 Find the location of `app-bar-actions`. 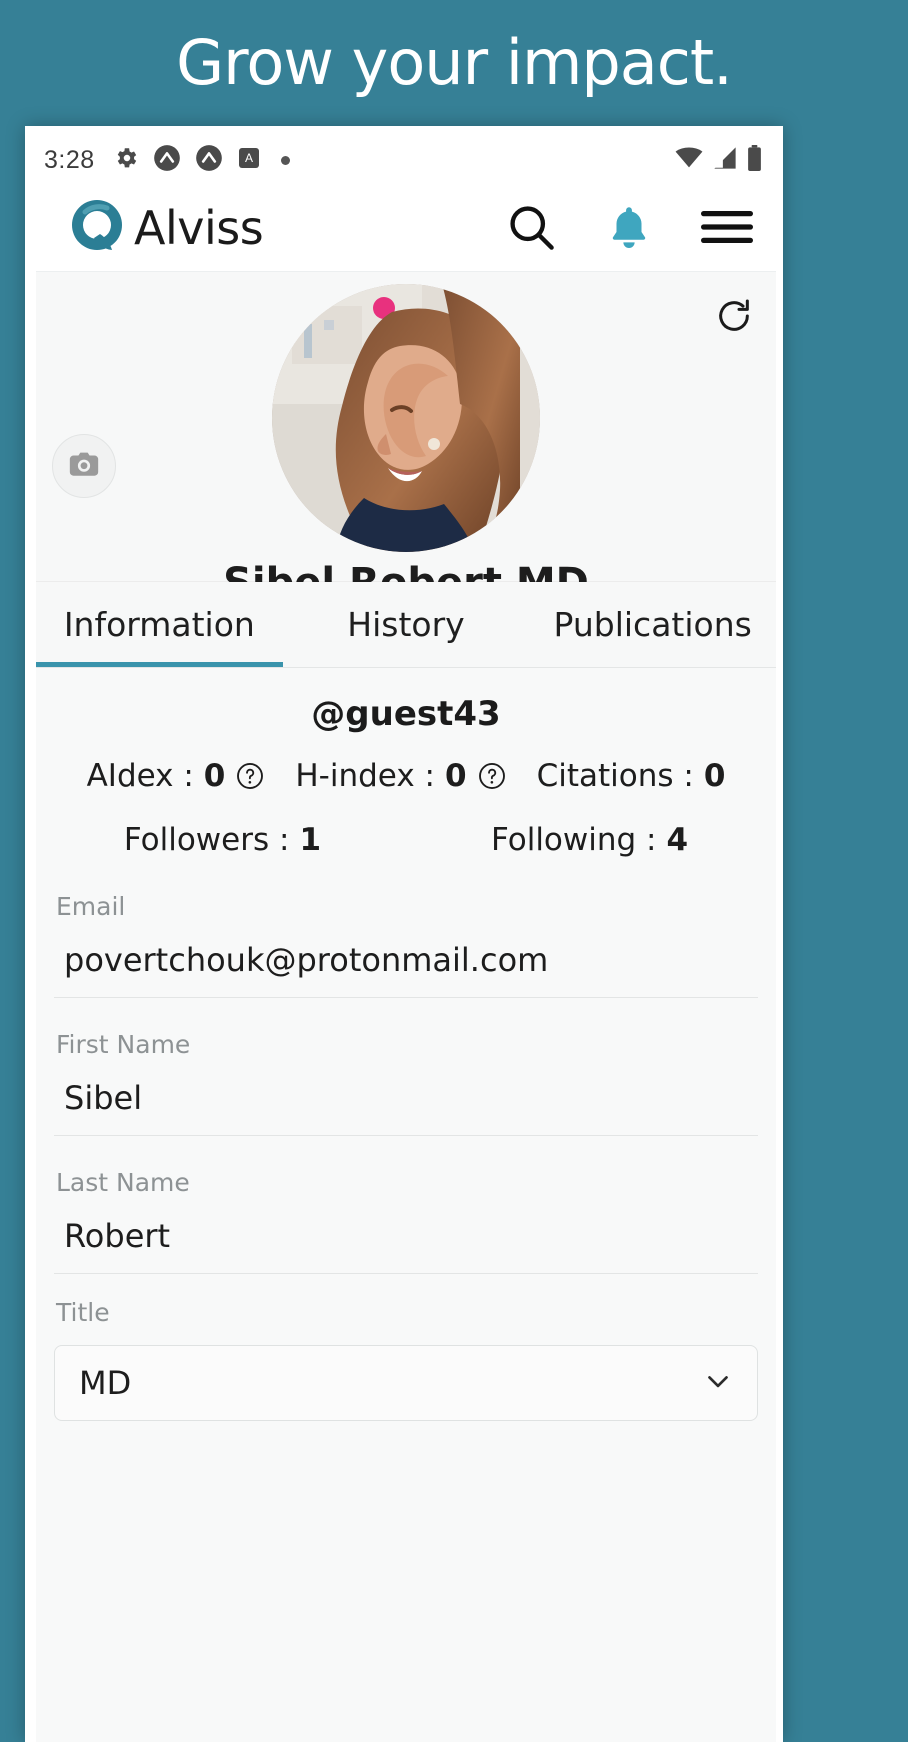

app-bar-actions is located at coordinates (629, 228).